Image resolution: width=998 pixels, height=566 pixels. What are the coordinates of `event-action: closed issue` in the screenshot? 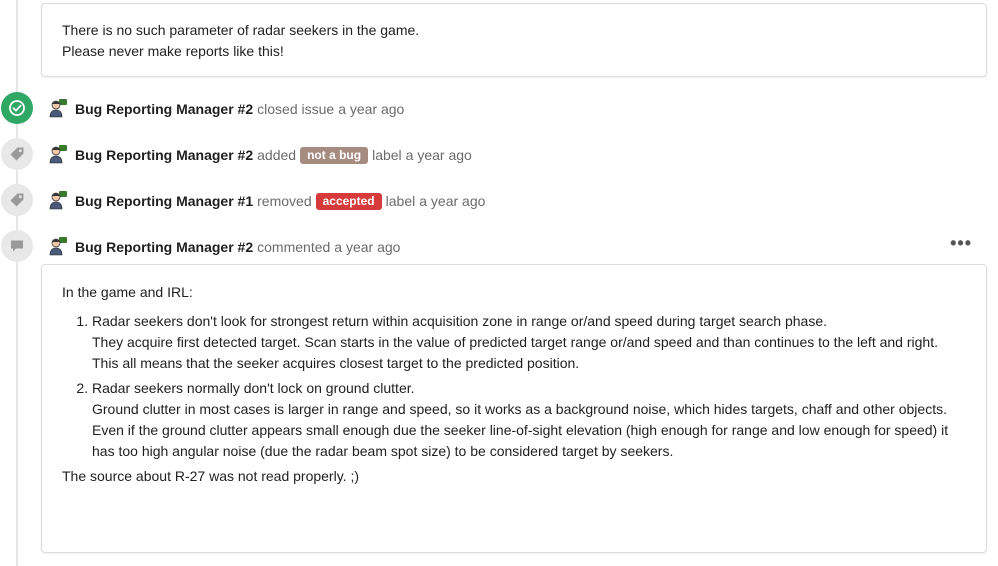 It's located at (296, 109).